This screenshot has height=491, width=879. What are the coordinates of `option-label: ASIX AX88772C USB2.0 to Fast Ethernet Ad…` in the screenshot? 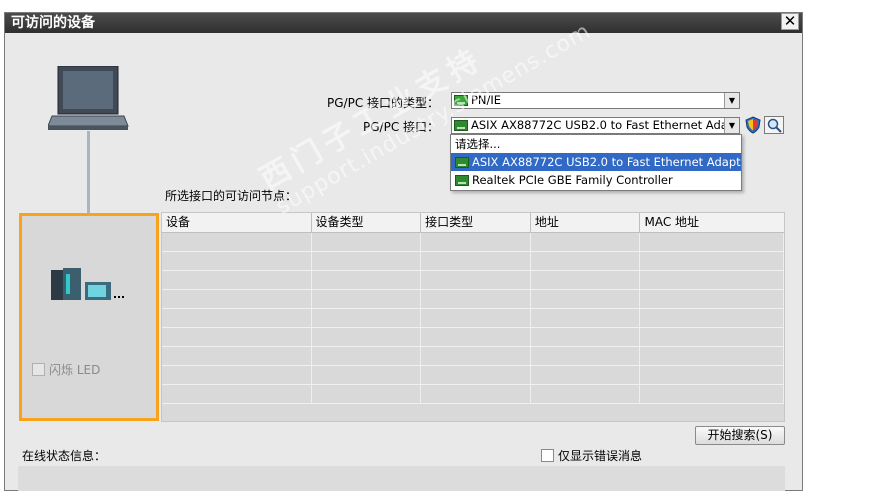 It's located at (606, 162).